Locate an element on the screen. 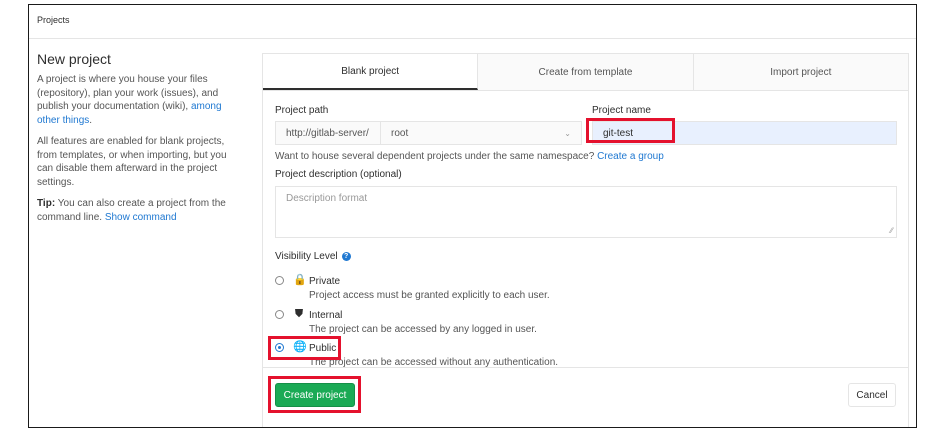 This screenshot has height=435, width=951. globe-icon: 🌐 is located at coordinates (300, 347).